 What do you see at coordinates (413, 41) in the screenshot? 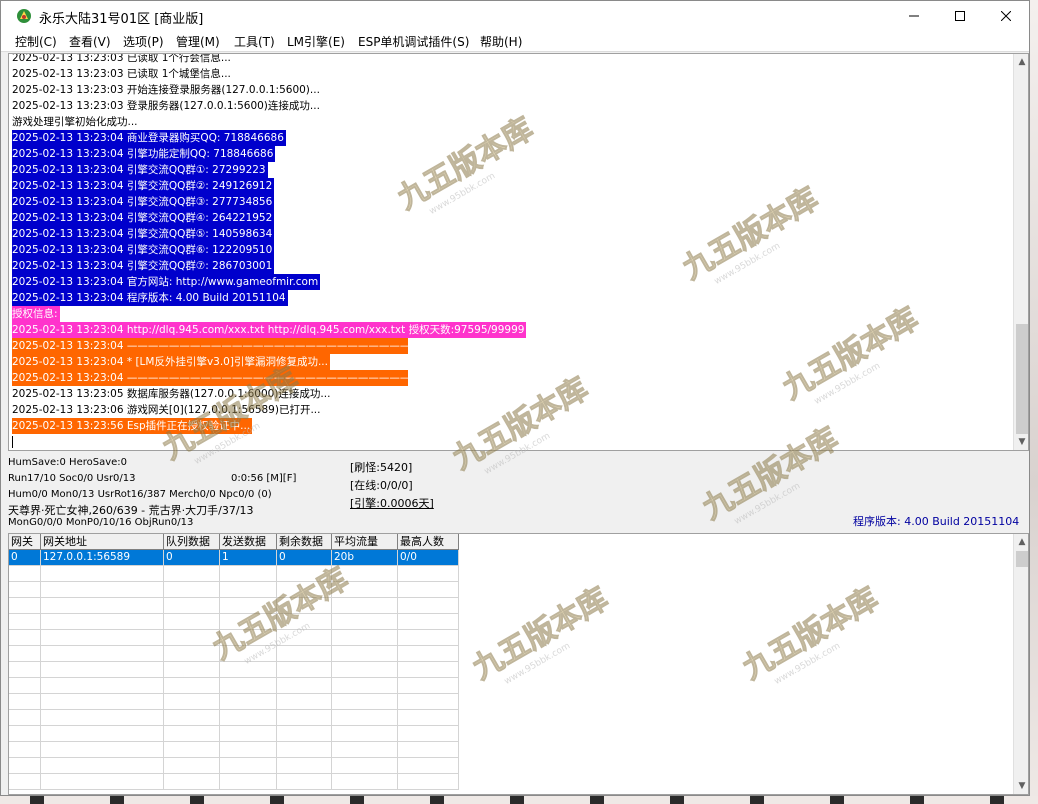
I see `menu-esp-plugin: ESP单机调试插件(S)` at bounding box center [413, 41].